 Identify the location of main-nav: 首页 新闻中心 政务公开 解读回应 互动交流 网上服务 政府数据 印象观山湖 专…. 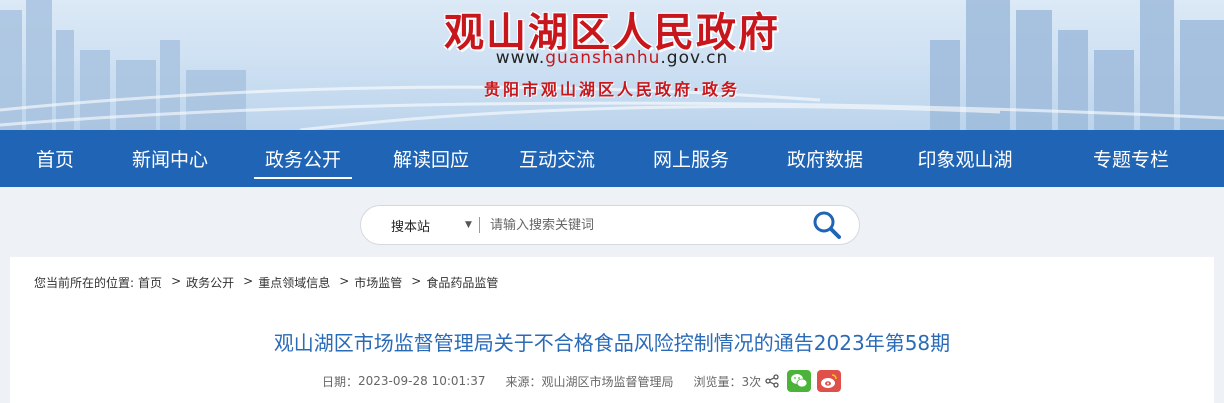
(612, 158).